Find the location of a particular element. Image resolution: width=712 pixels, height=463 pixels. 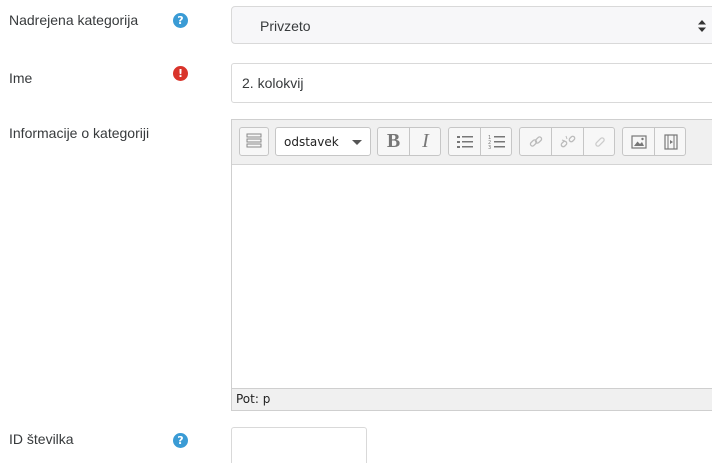

unlink-icon is located at coordinates (567, 141).